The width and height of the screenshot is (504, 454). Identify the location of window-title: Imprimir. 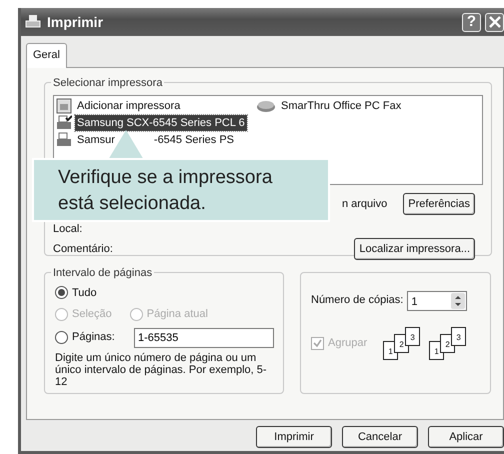
(75, 22).